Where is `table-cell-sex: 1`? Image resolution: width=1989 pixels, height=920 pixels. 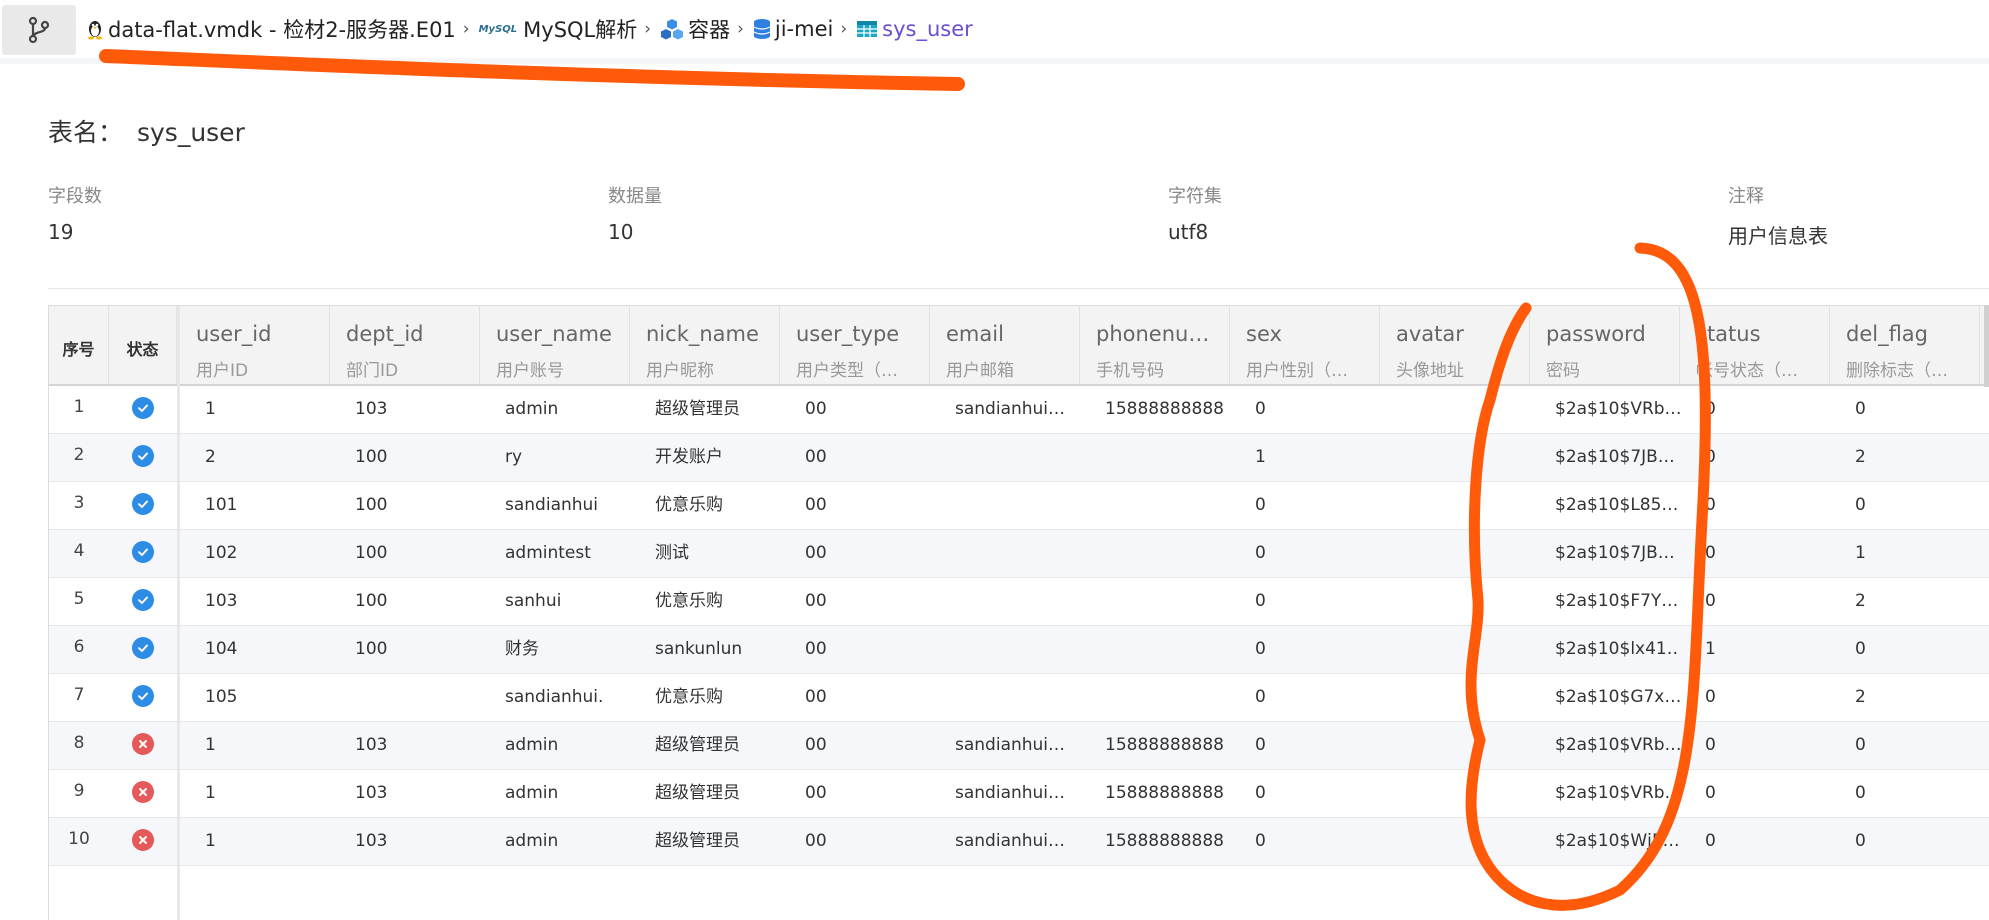 table-cell-sex: 1 is located at coordinates (1305, 457).